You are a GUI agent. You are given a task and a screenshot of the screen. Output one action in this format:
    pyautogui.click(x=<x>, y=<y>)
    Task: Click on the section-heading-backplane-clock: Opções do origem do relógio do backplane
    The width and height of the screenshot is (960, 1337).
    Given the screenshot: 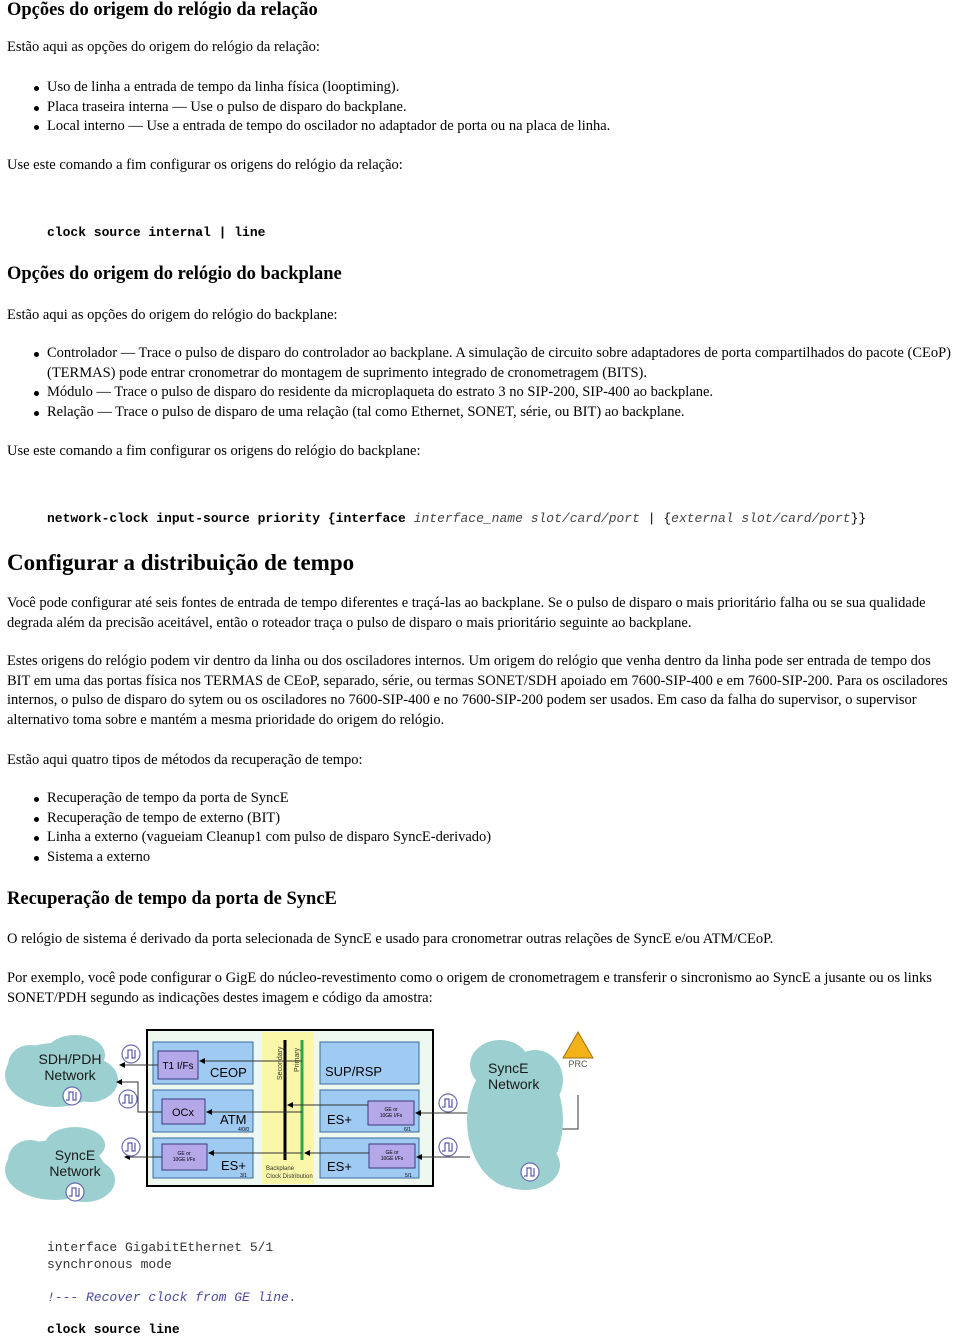 What is the action you would take?
    pyautogui.click(x=174, y=274)
    